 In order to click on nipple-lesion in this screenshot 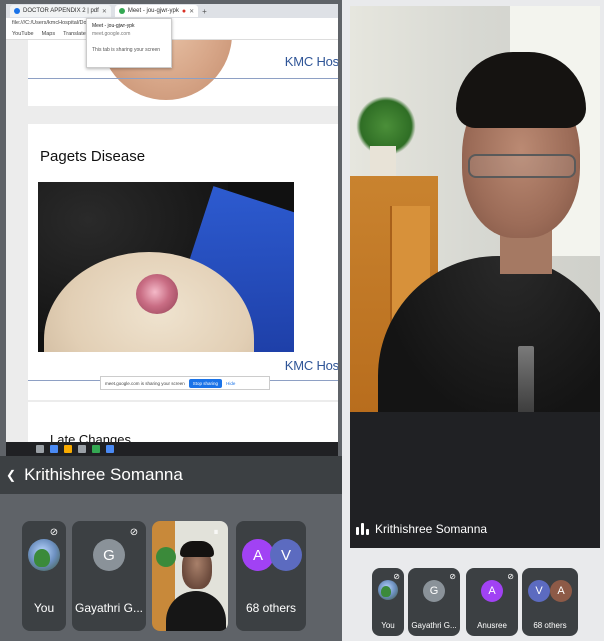, I will do `click(157, 294)`.